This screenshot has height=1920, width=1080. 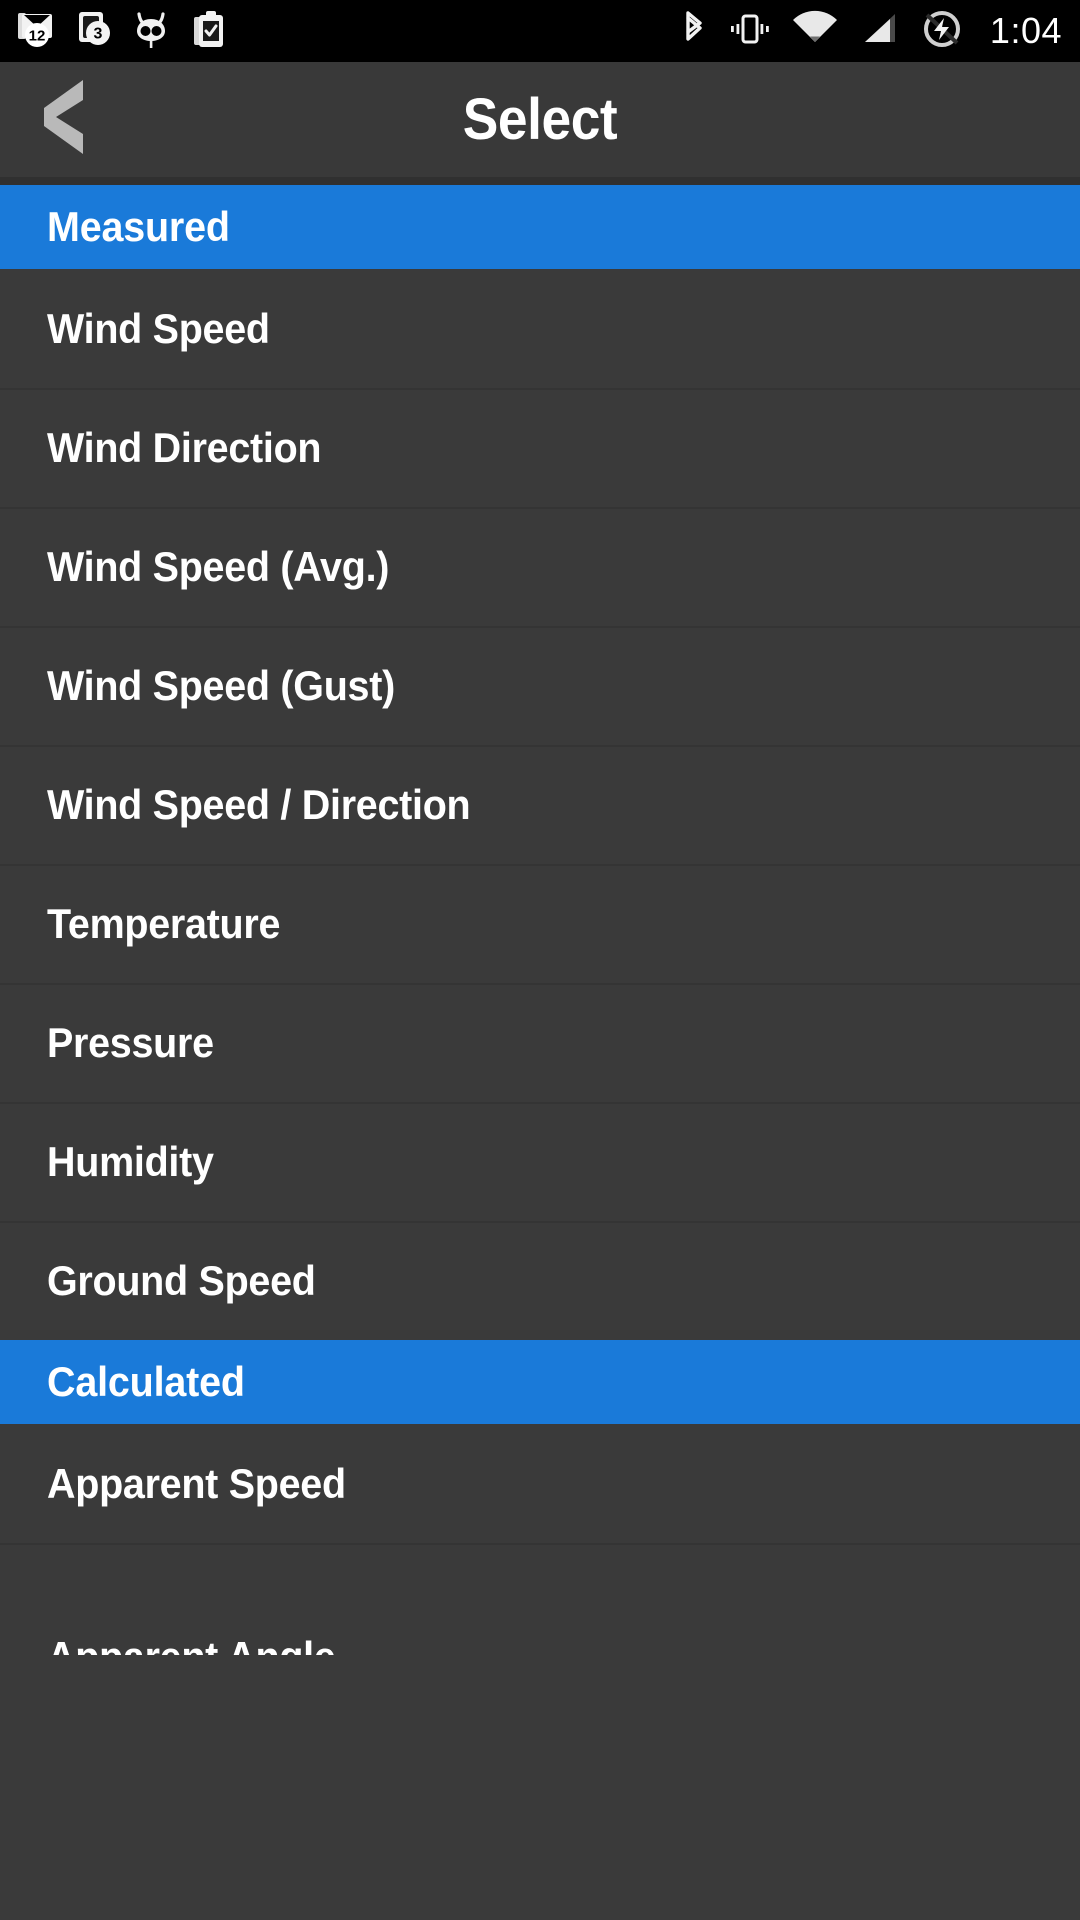 I want to click on list-item-temperature: Temperature, so click(x=540, y=923).